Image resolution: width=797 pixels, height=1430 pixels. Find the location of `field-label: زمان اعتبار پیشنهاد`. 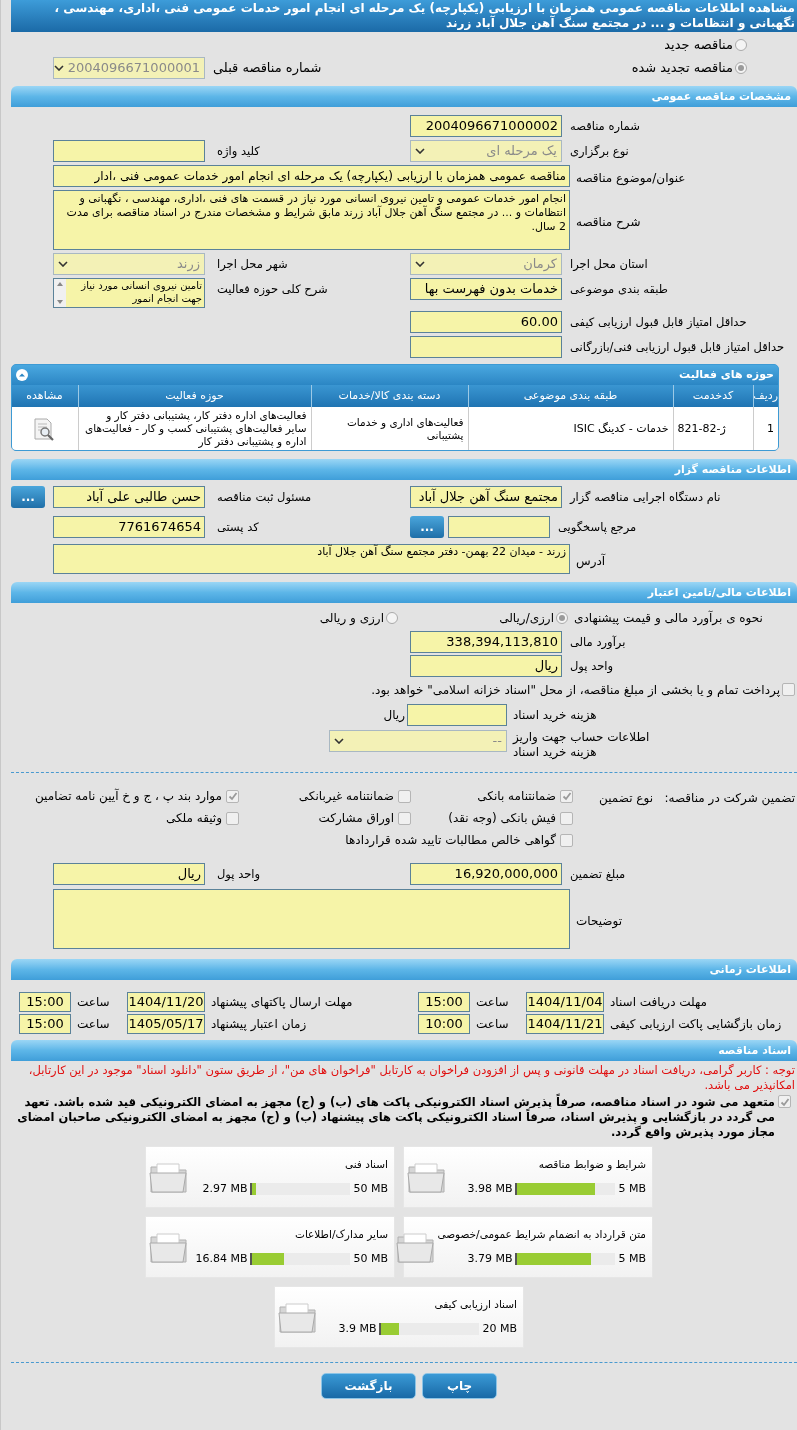

field-label: زمان اعتبار پیشنهاد is located at coordinates (259, 1024).